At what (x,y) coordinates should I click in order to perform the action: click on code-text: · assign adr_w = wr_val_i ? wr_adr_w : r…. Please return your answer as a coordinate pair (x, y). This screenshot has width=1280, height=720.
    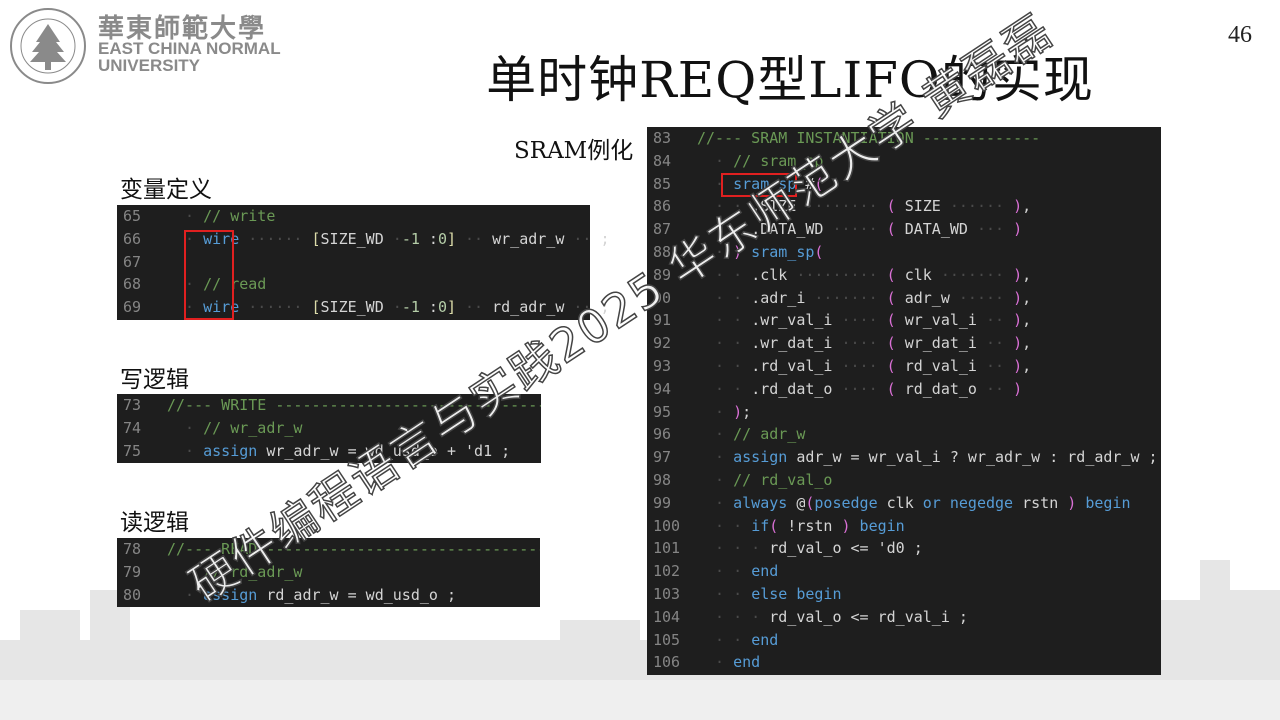
    Looking at the image, I should click on (927, 457).